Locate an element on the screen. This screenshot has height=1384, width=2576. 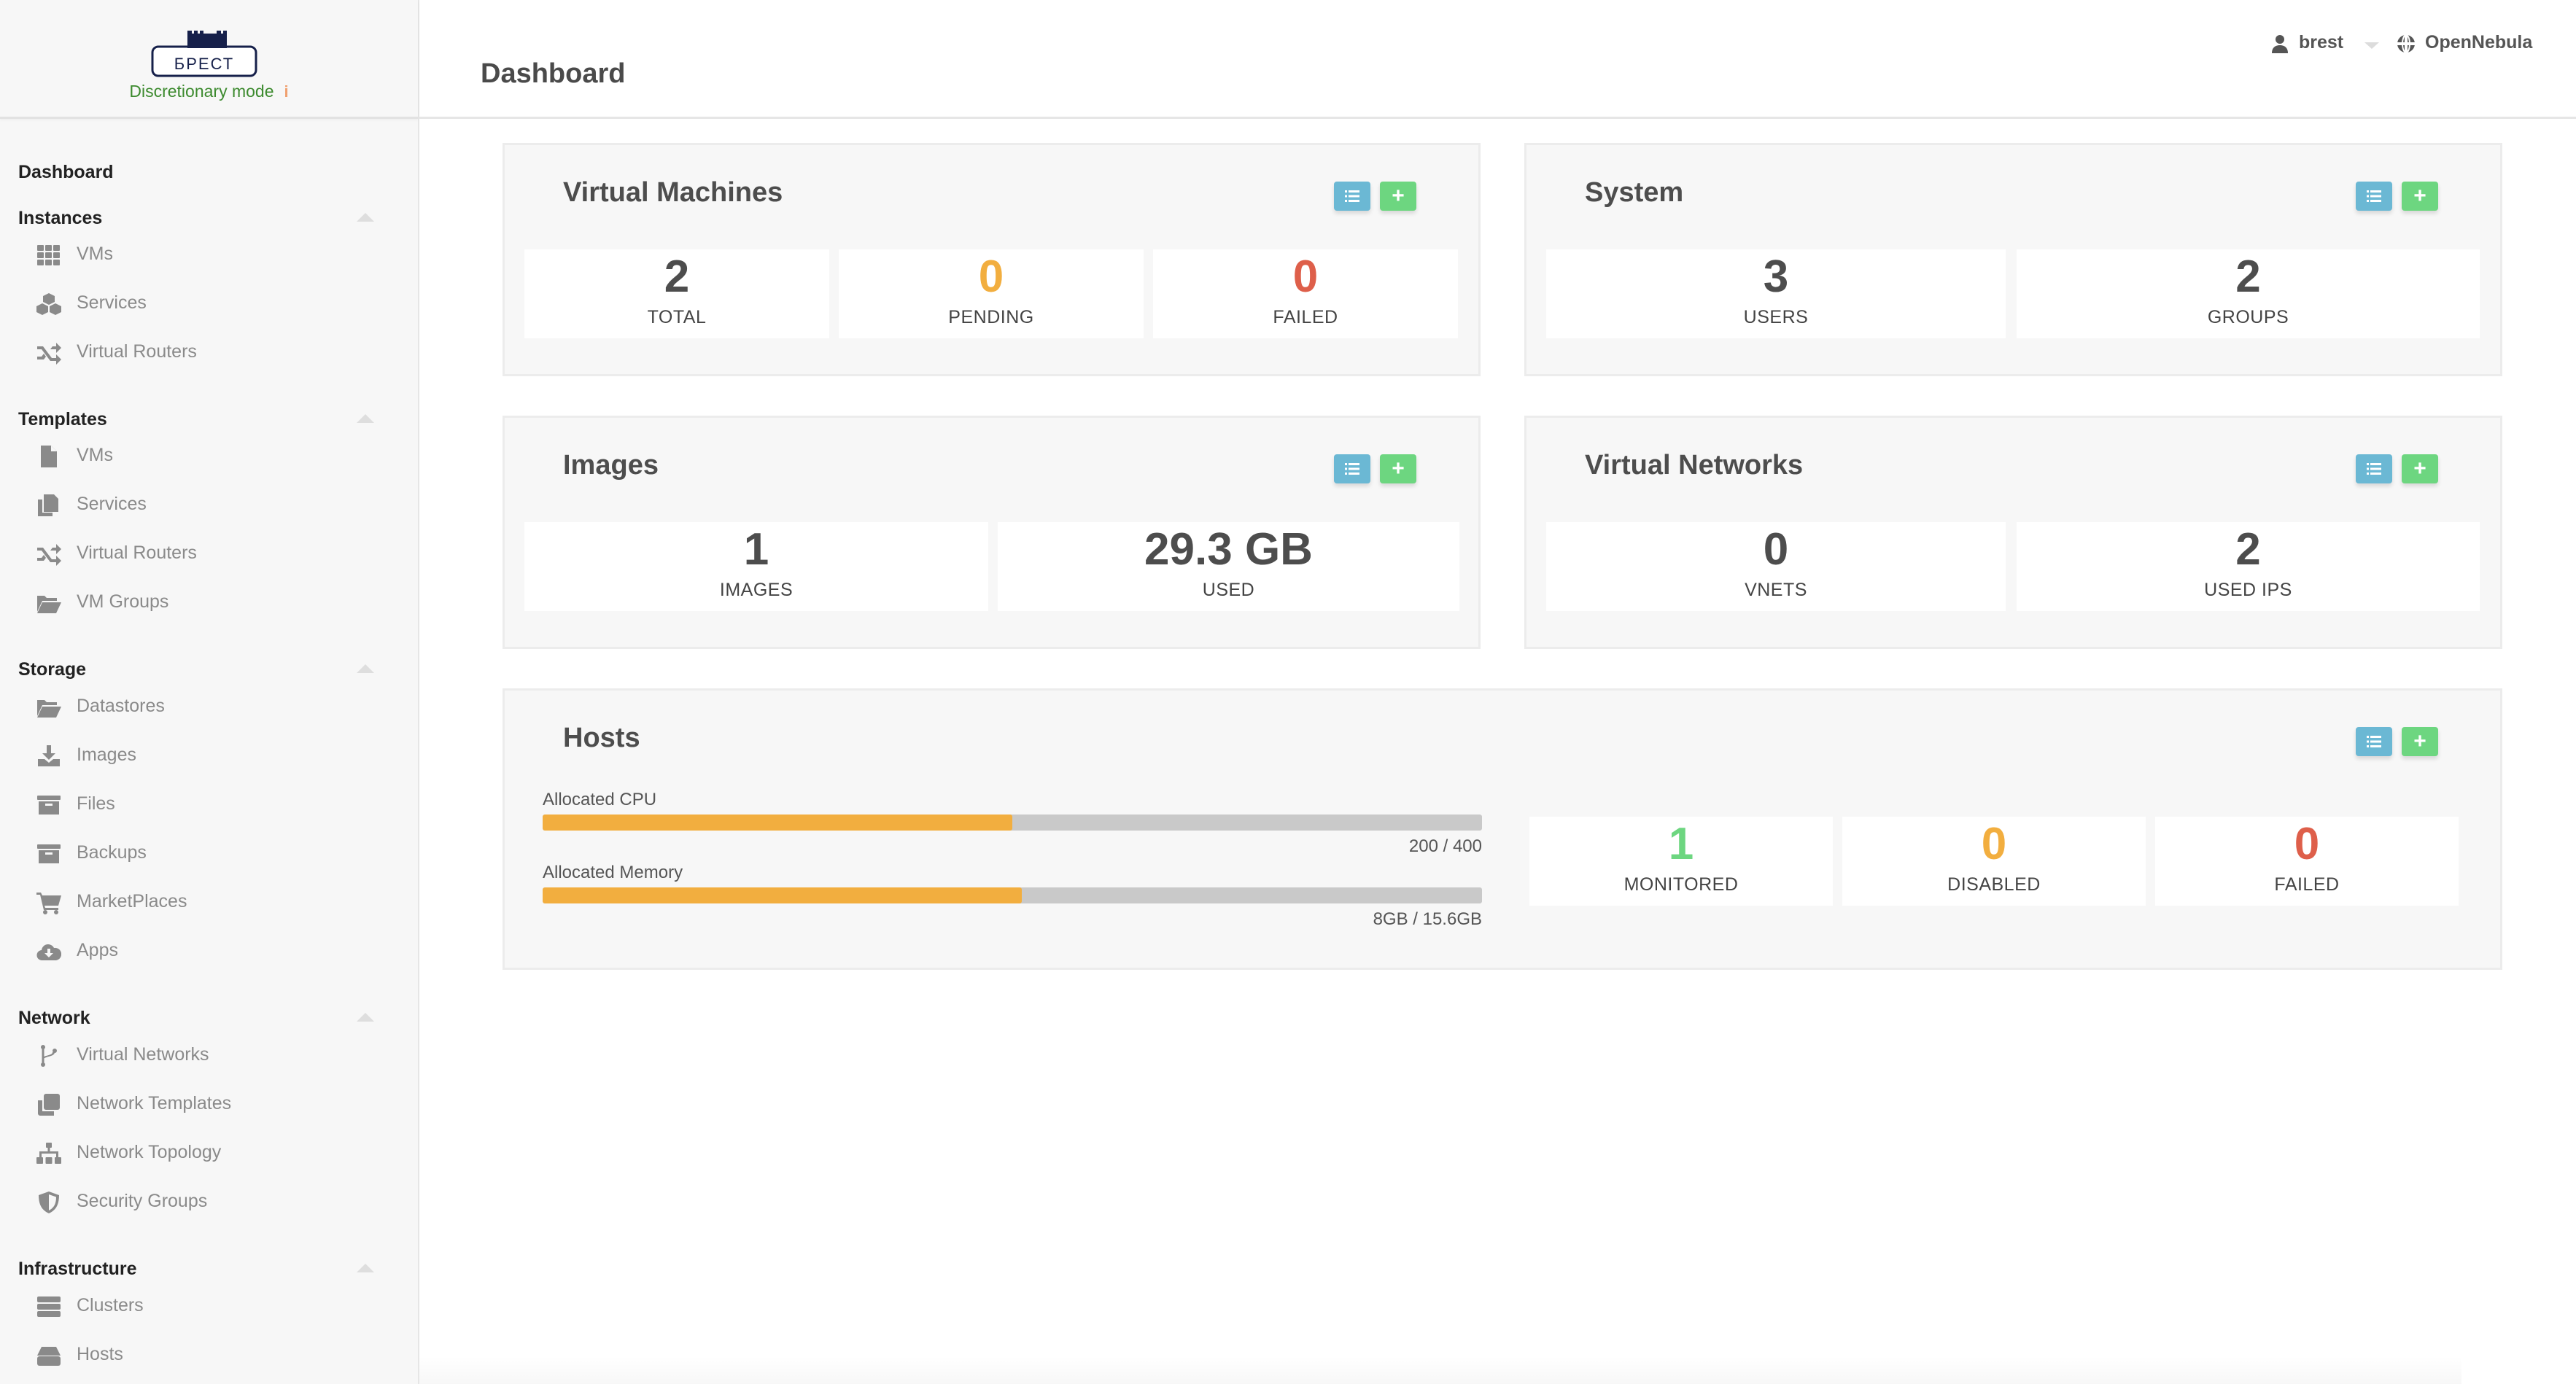
stat-vnets: 0 VNETS is located at coordinates (1776, 566).